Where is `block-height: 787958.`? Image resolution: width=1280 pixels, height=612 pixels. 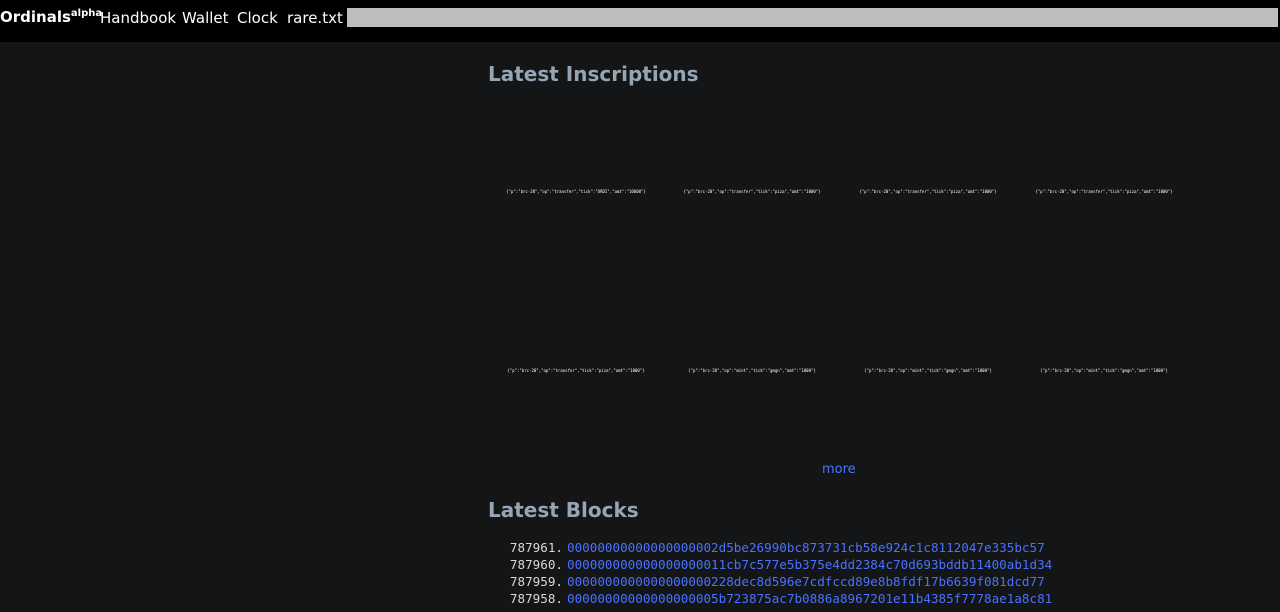 block-height: 787958. is located at coordinates (536, 598).